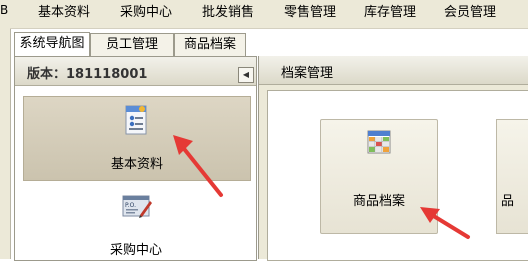 The image size is (528, 261). I want to click on product-archive-button: 商品档案, so click(379, 176).